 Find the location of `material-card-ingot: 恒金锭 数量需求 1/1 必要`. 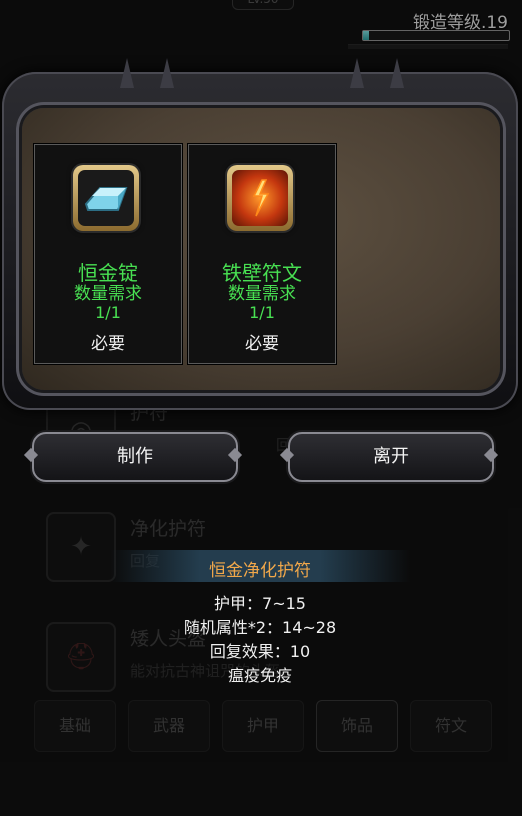

material-card-ingot: 恒金锭 数量需求 1/1 必要 is located at coordinates (108, 254).